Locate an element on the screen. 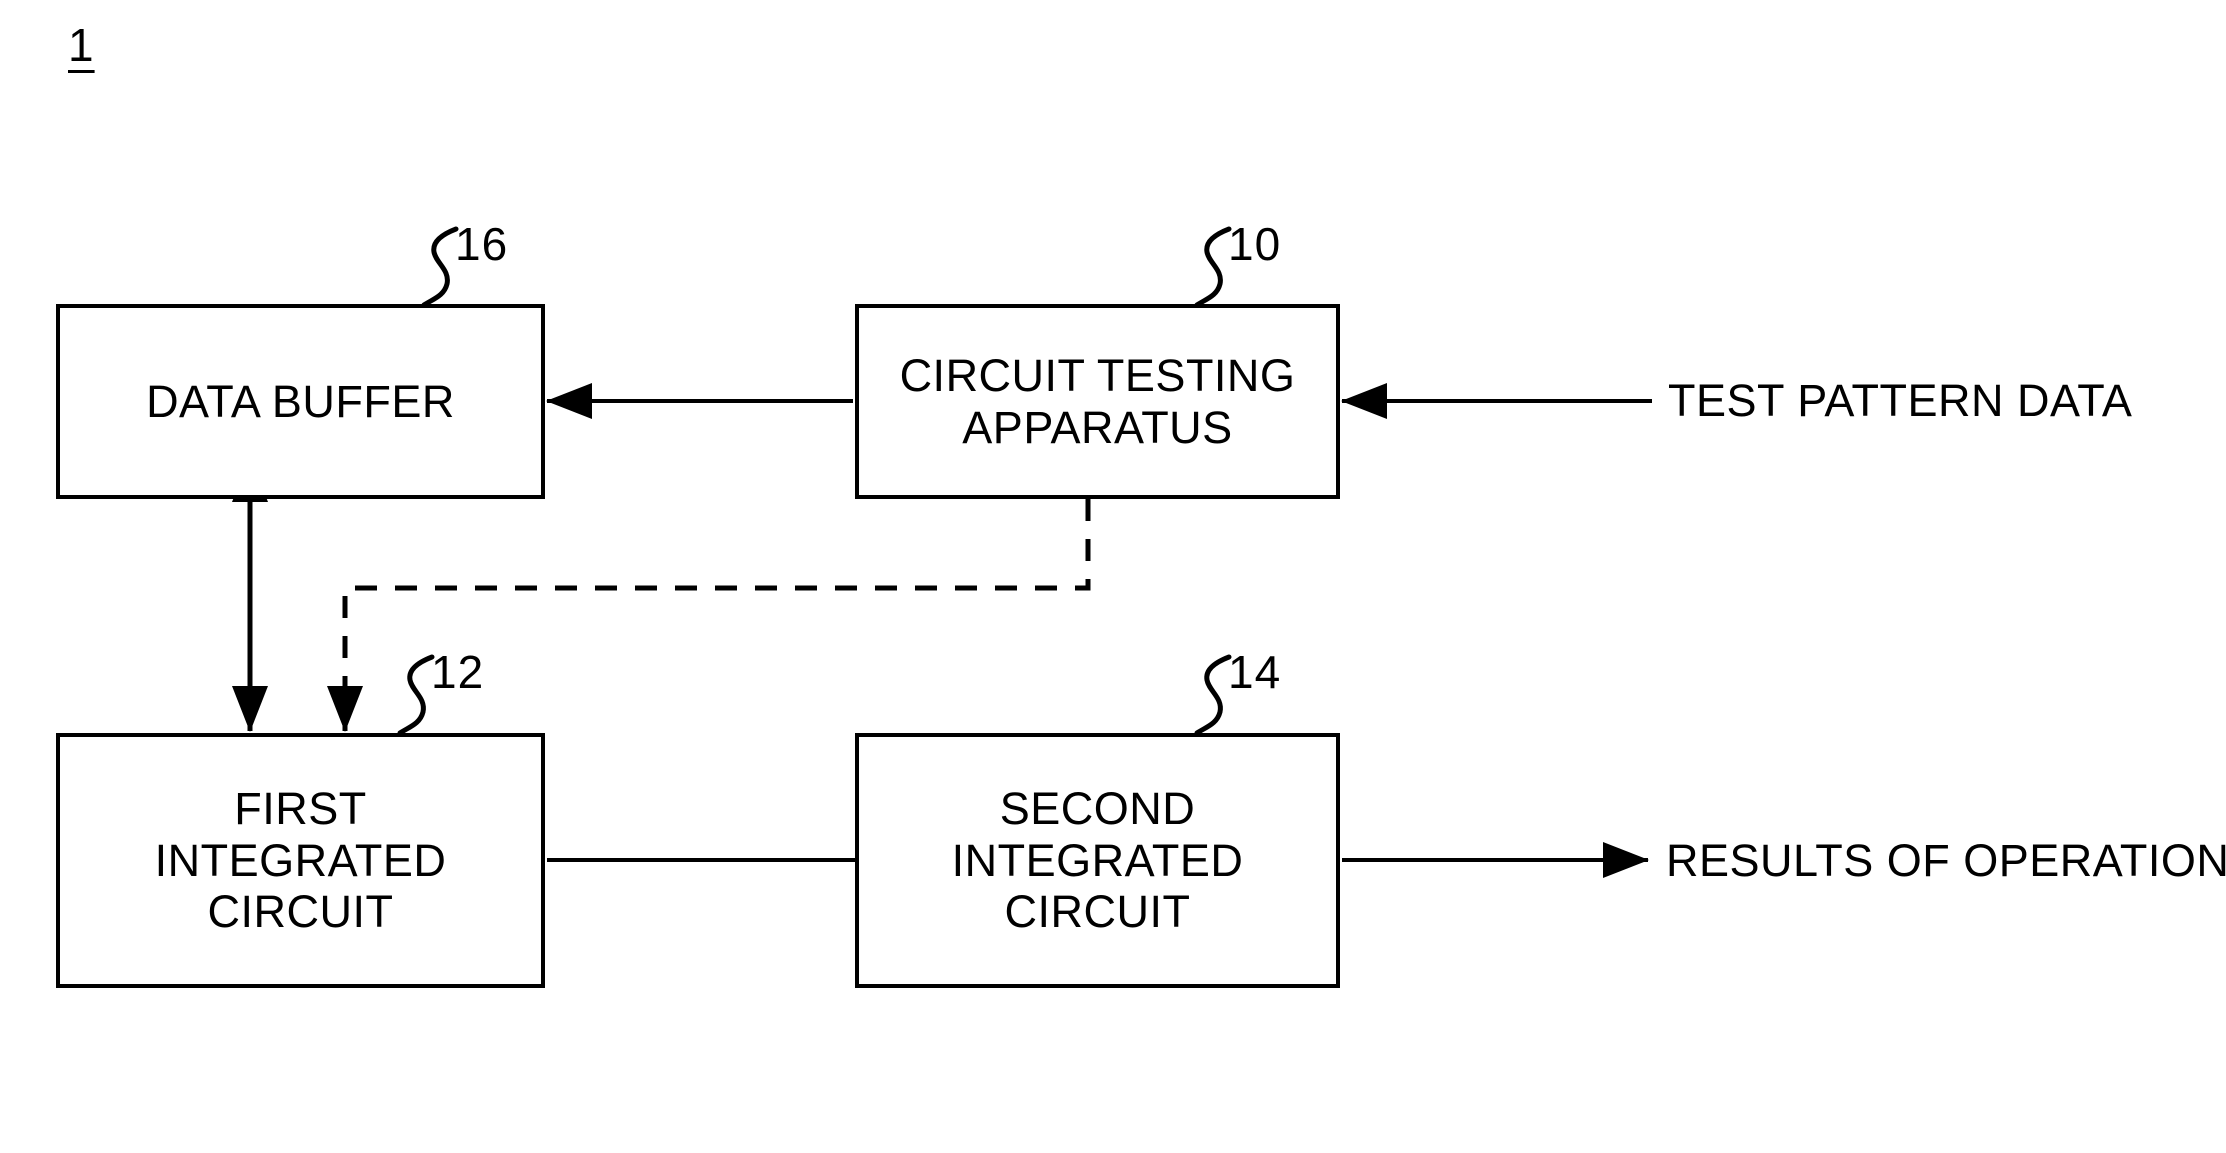 This screenshot has height=1153, width=2226. block-circuit-testing-apparatus-label: CIRCUIT TESTING APPARATUS is located at coordinates (1097, 401).